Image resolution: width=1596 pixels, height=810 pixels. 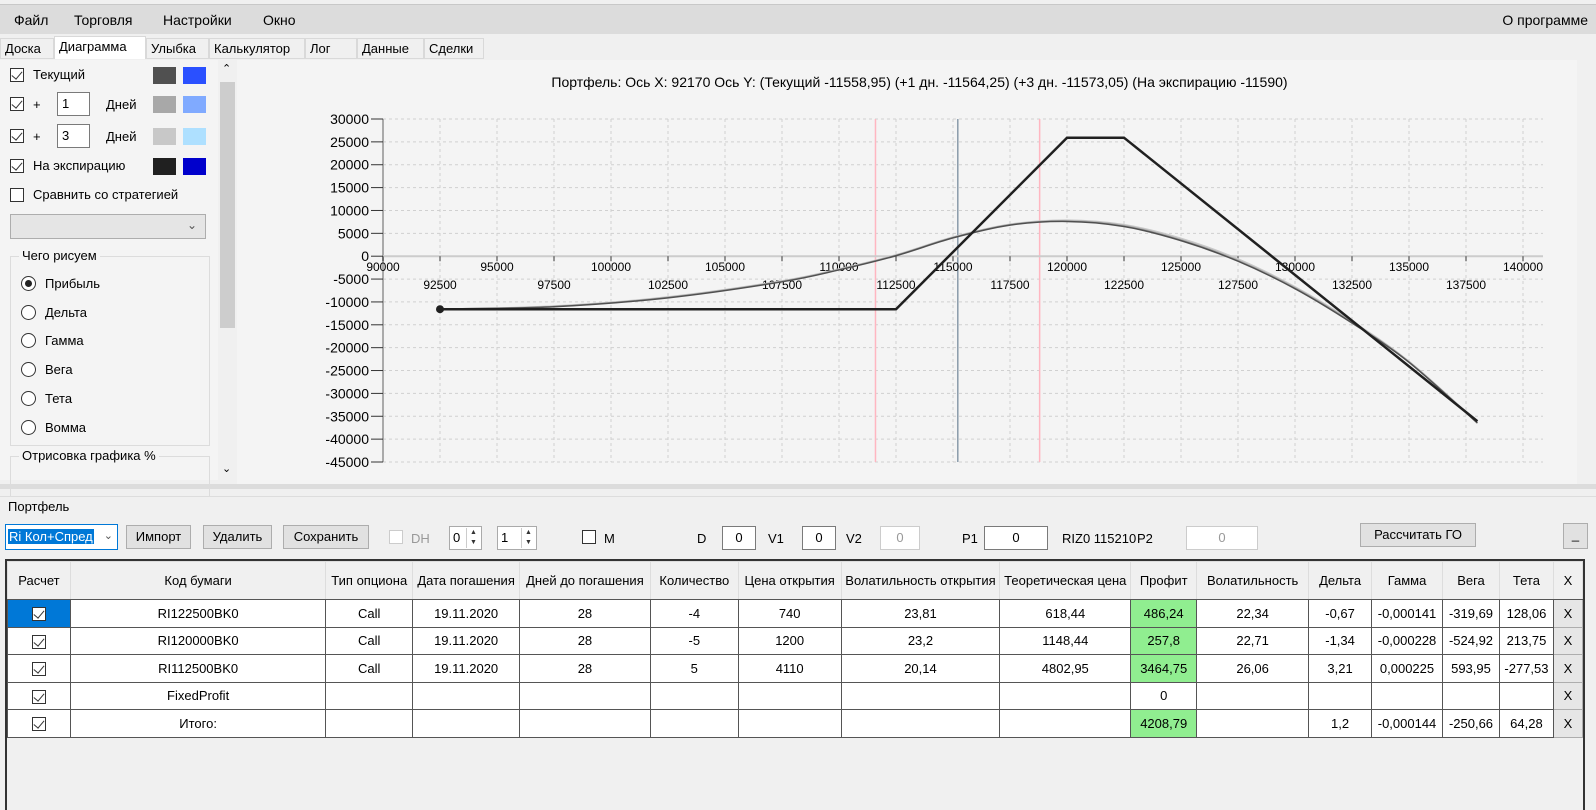 I want to click on column-header: Расчет, so click(x=39, y=580).